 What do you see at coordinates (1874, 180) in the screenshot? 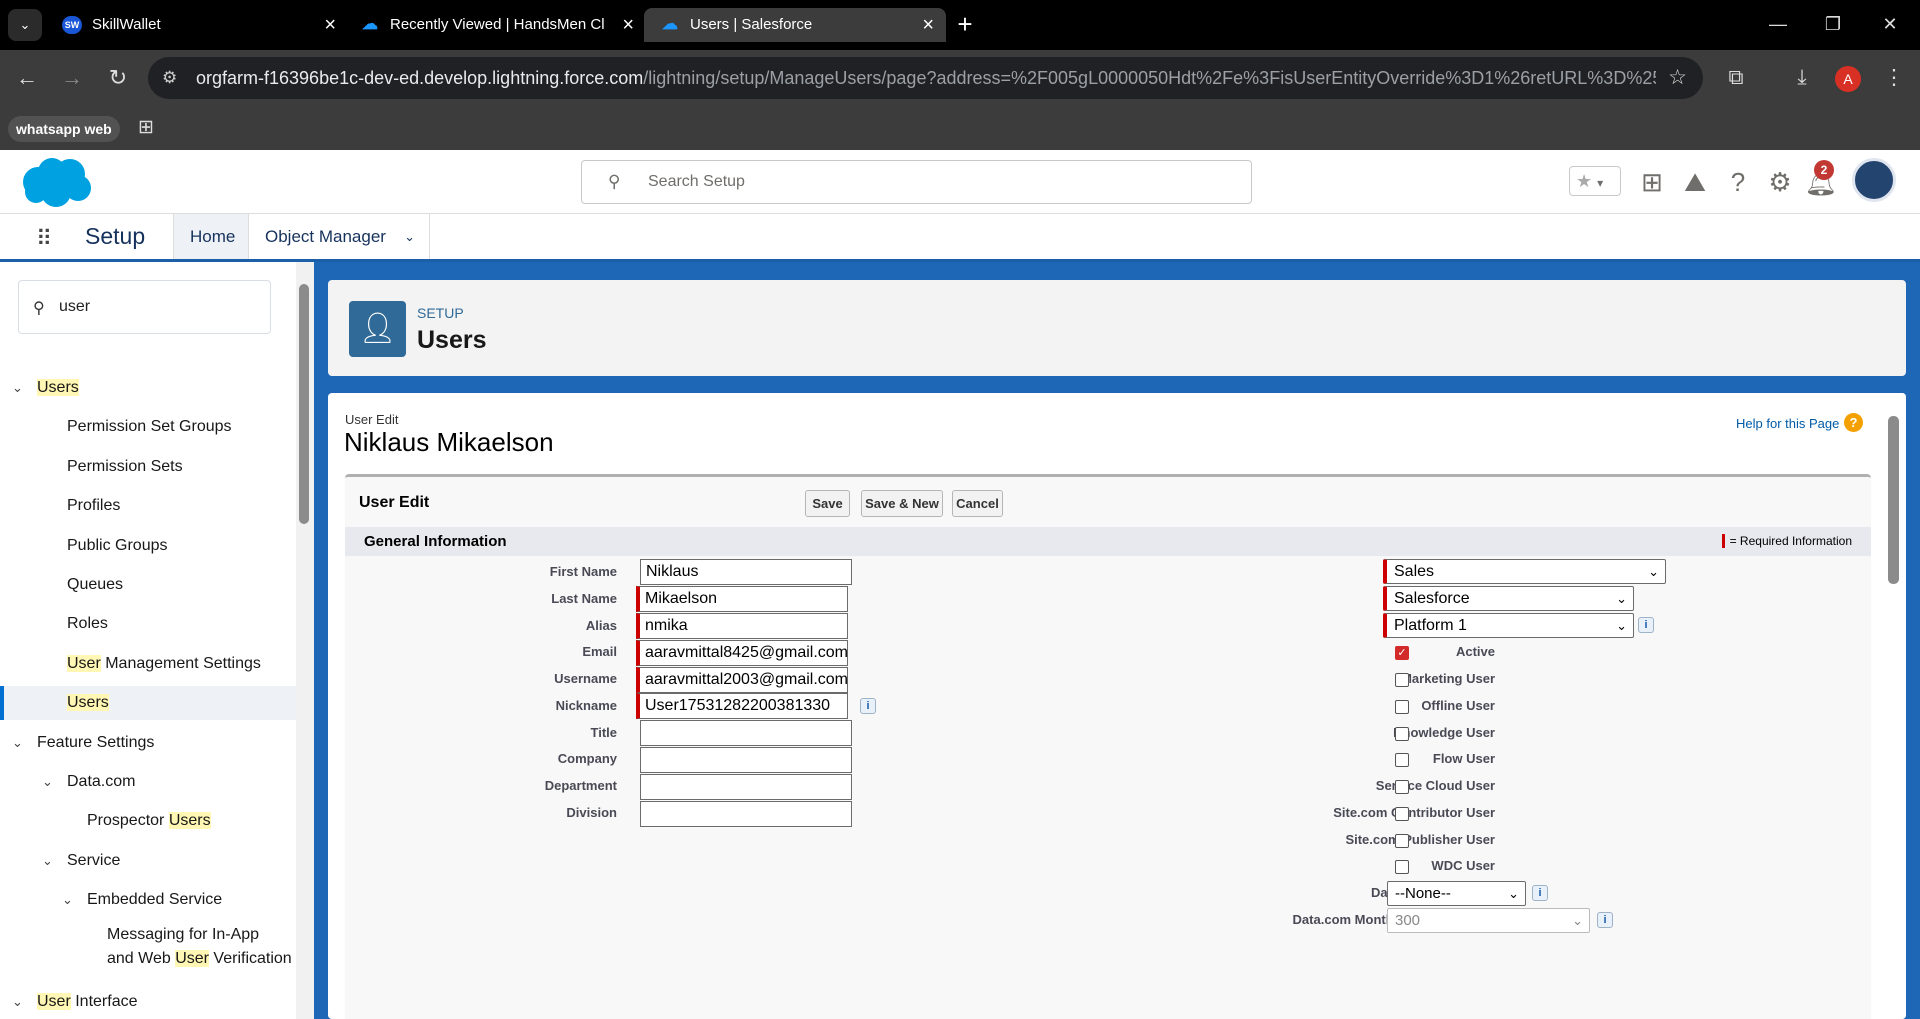
I see `user-avatar` at bounding box center [1874, 180].